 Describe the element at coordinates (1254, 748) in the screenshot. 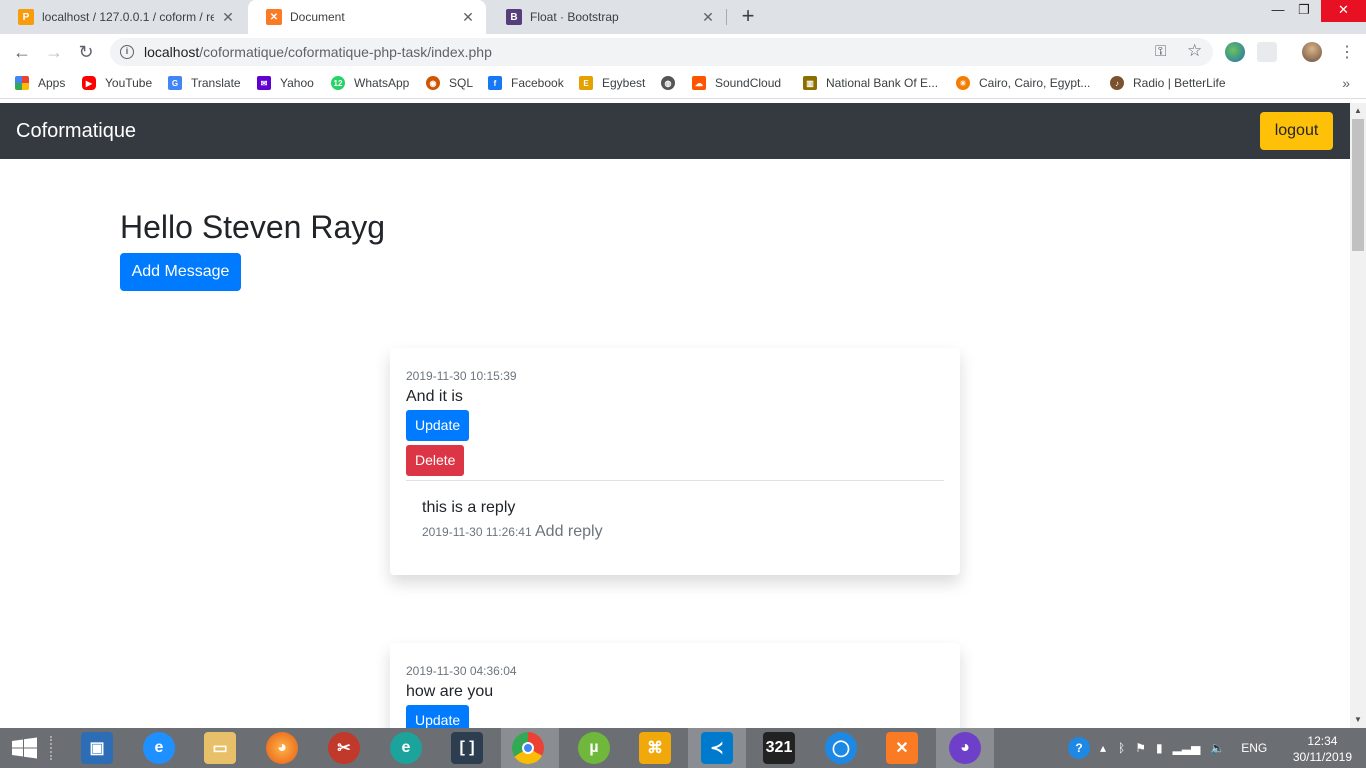

I see `language-indicator: ENG` at that location.